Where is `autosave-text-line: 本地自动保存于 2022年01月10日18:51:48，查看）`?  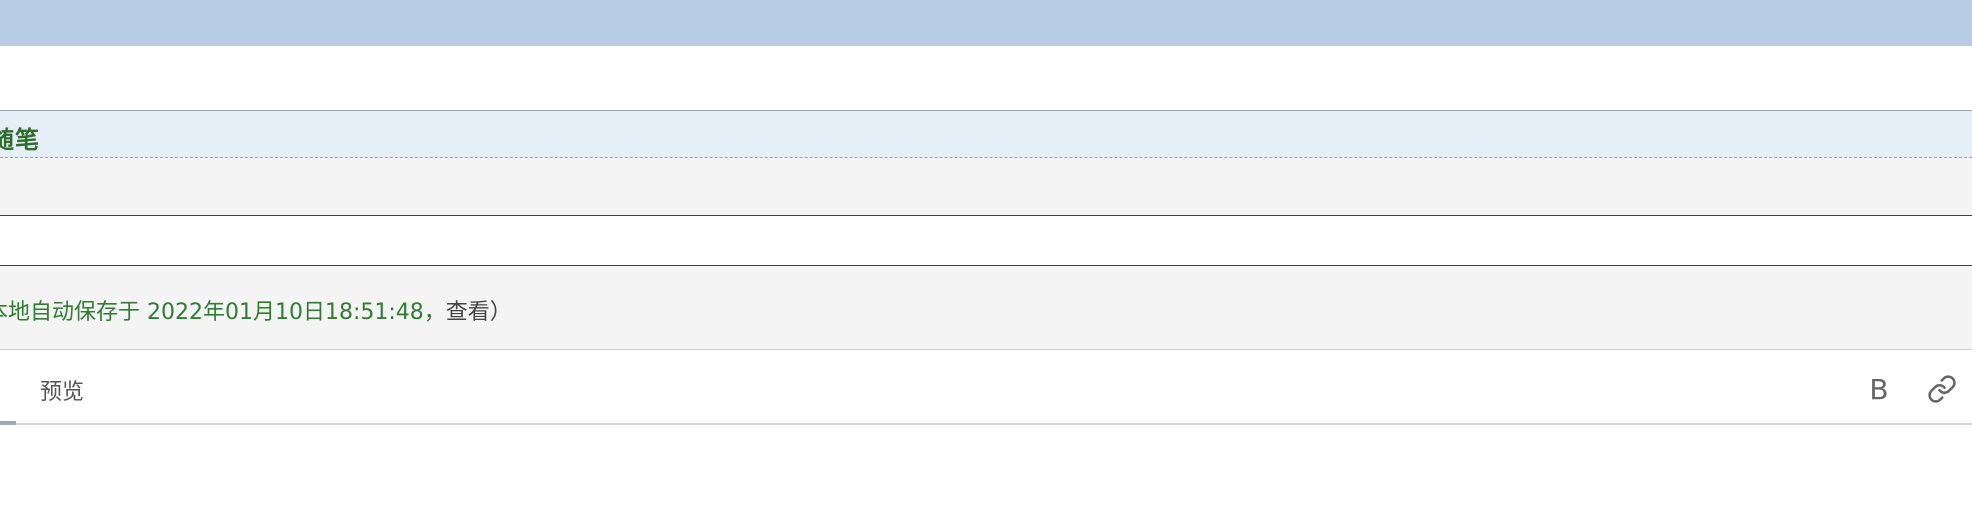
autosave-text-line: 本地自动保存于 2022年01月10日18:51:48，查看） is located at coordinates (256, 310).